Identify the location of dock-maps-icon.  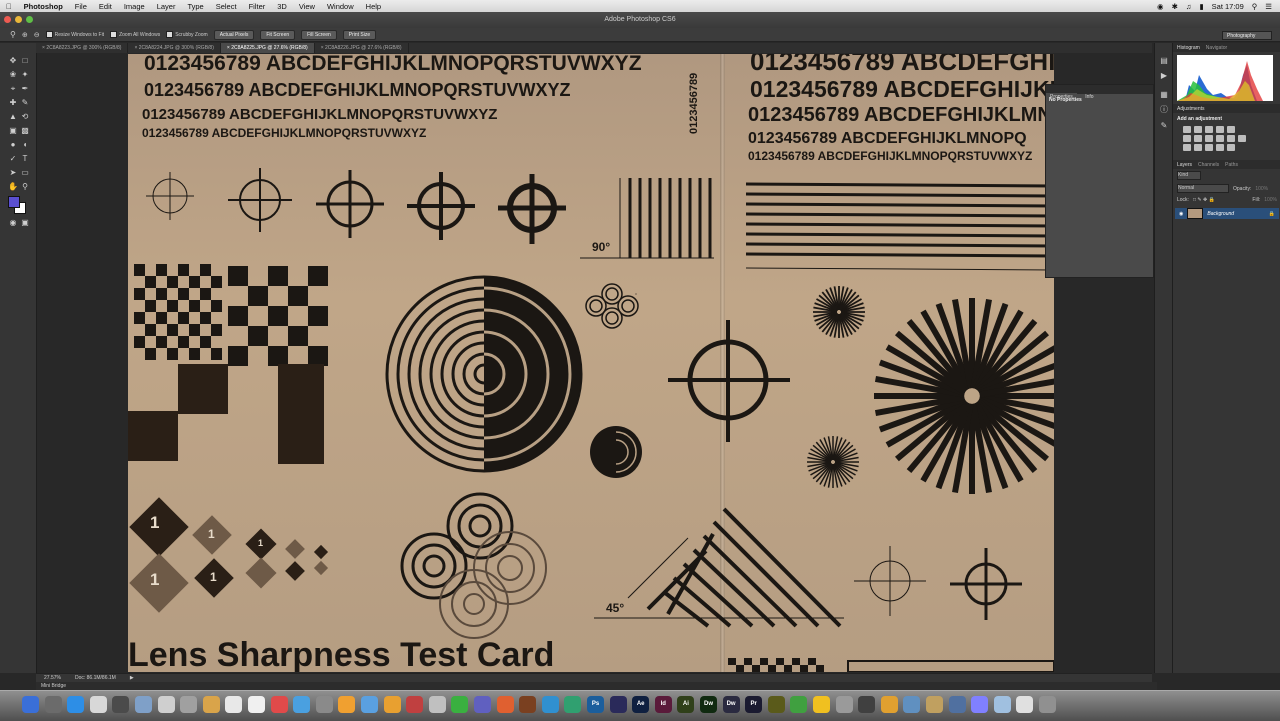
(369, 704).